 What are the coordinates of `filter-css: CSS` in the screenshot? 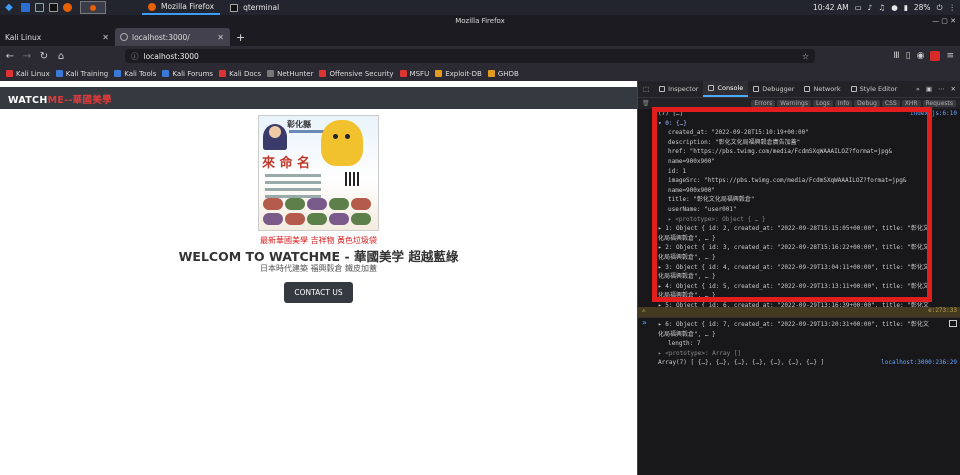 It's located at (890, 103).